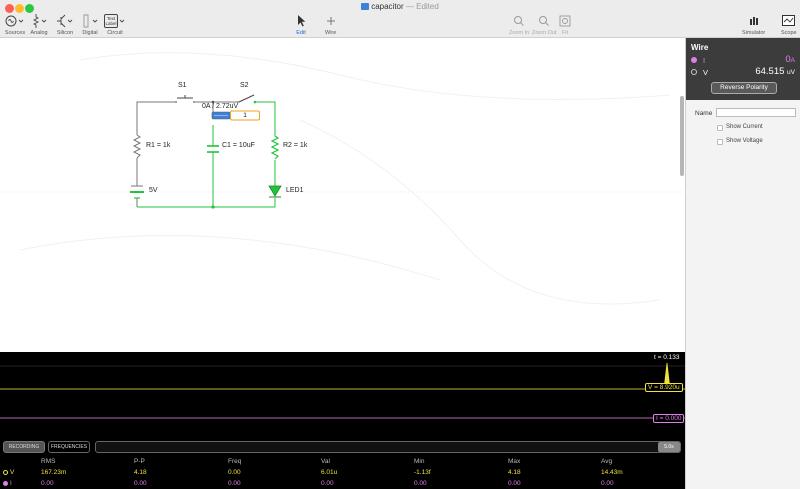  I want to click on frequencies-tab: FREQUENCIES, so click(69, 447).